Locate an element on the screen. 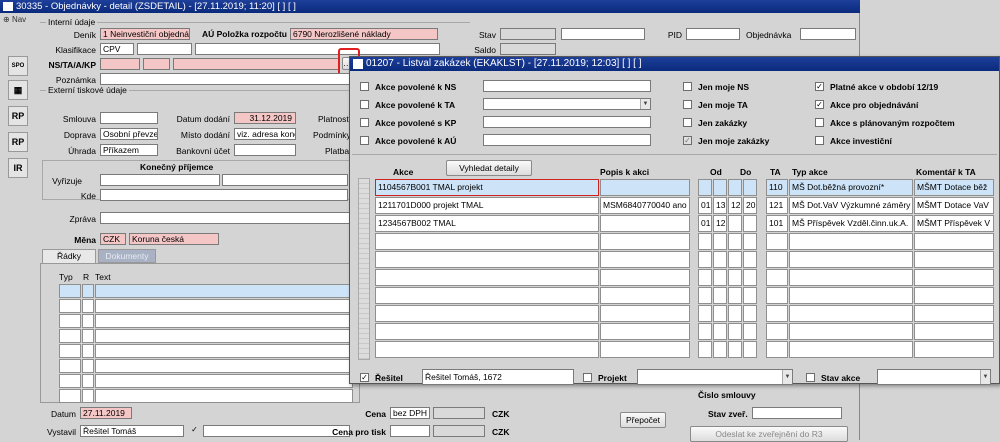 The height and width of the screenshot is (442, 1000). au-field: 6790 Nerozlišené náklady is located at coordinates (364, 34).